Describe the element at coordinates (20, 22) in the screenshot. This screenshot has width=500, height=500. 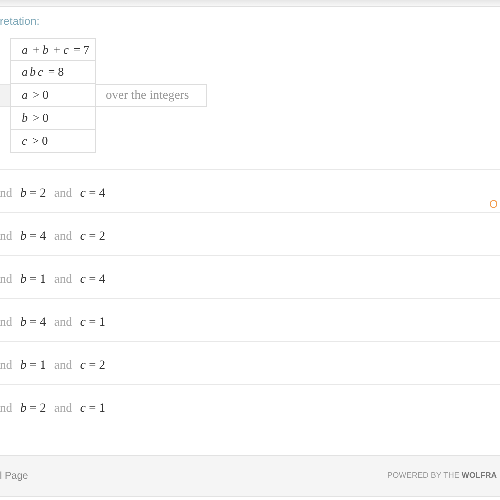
I see `section-heading: retation:` at that location.